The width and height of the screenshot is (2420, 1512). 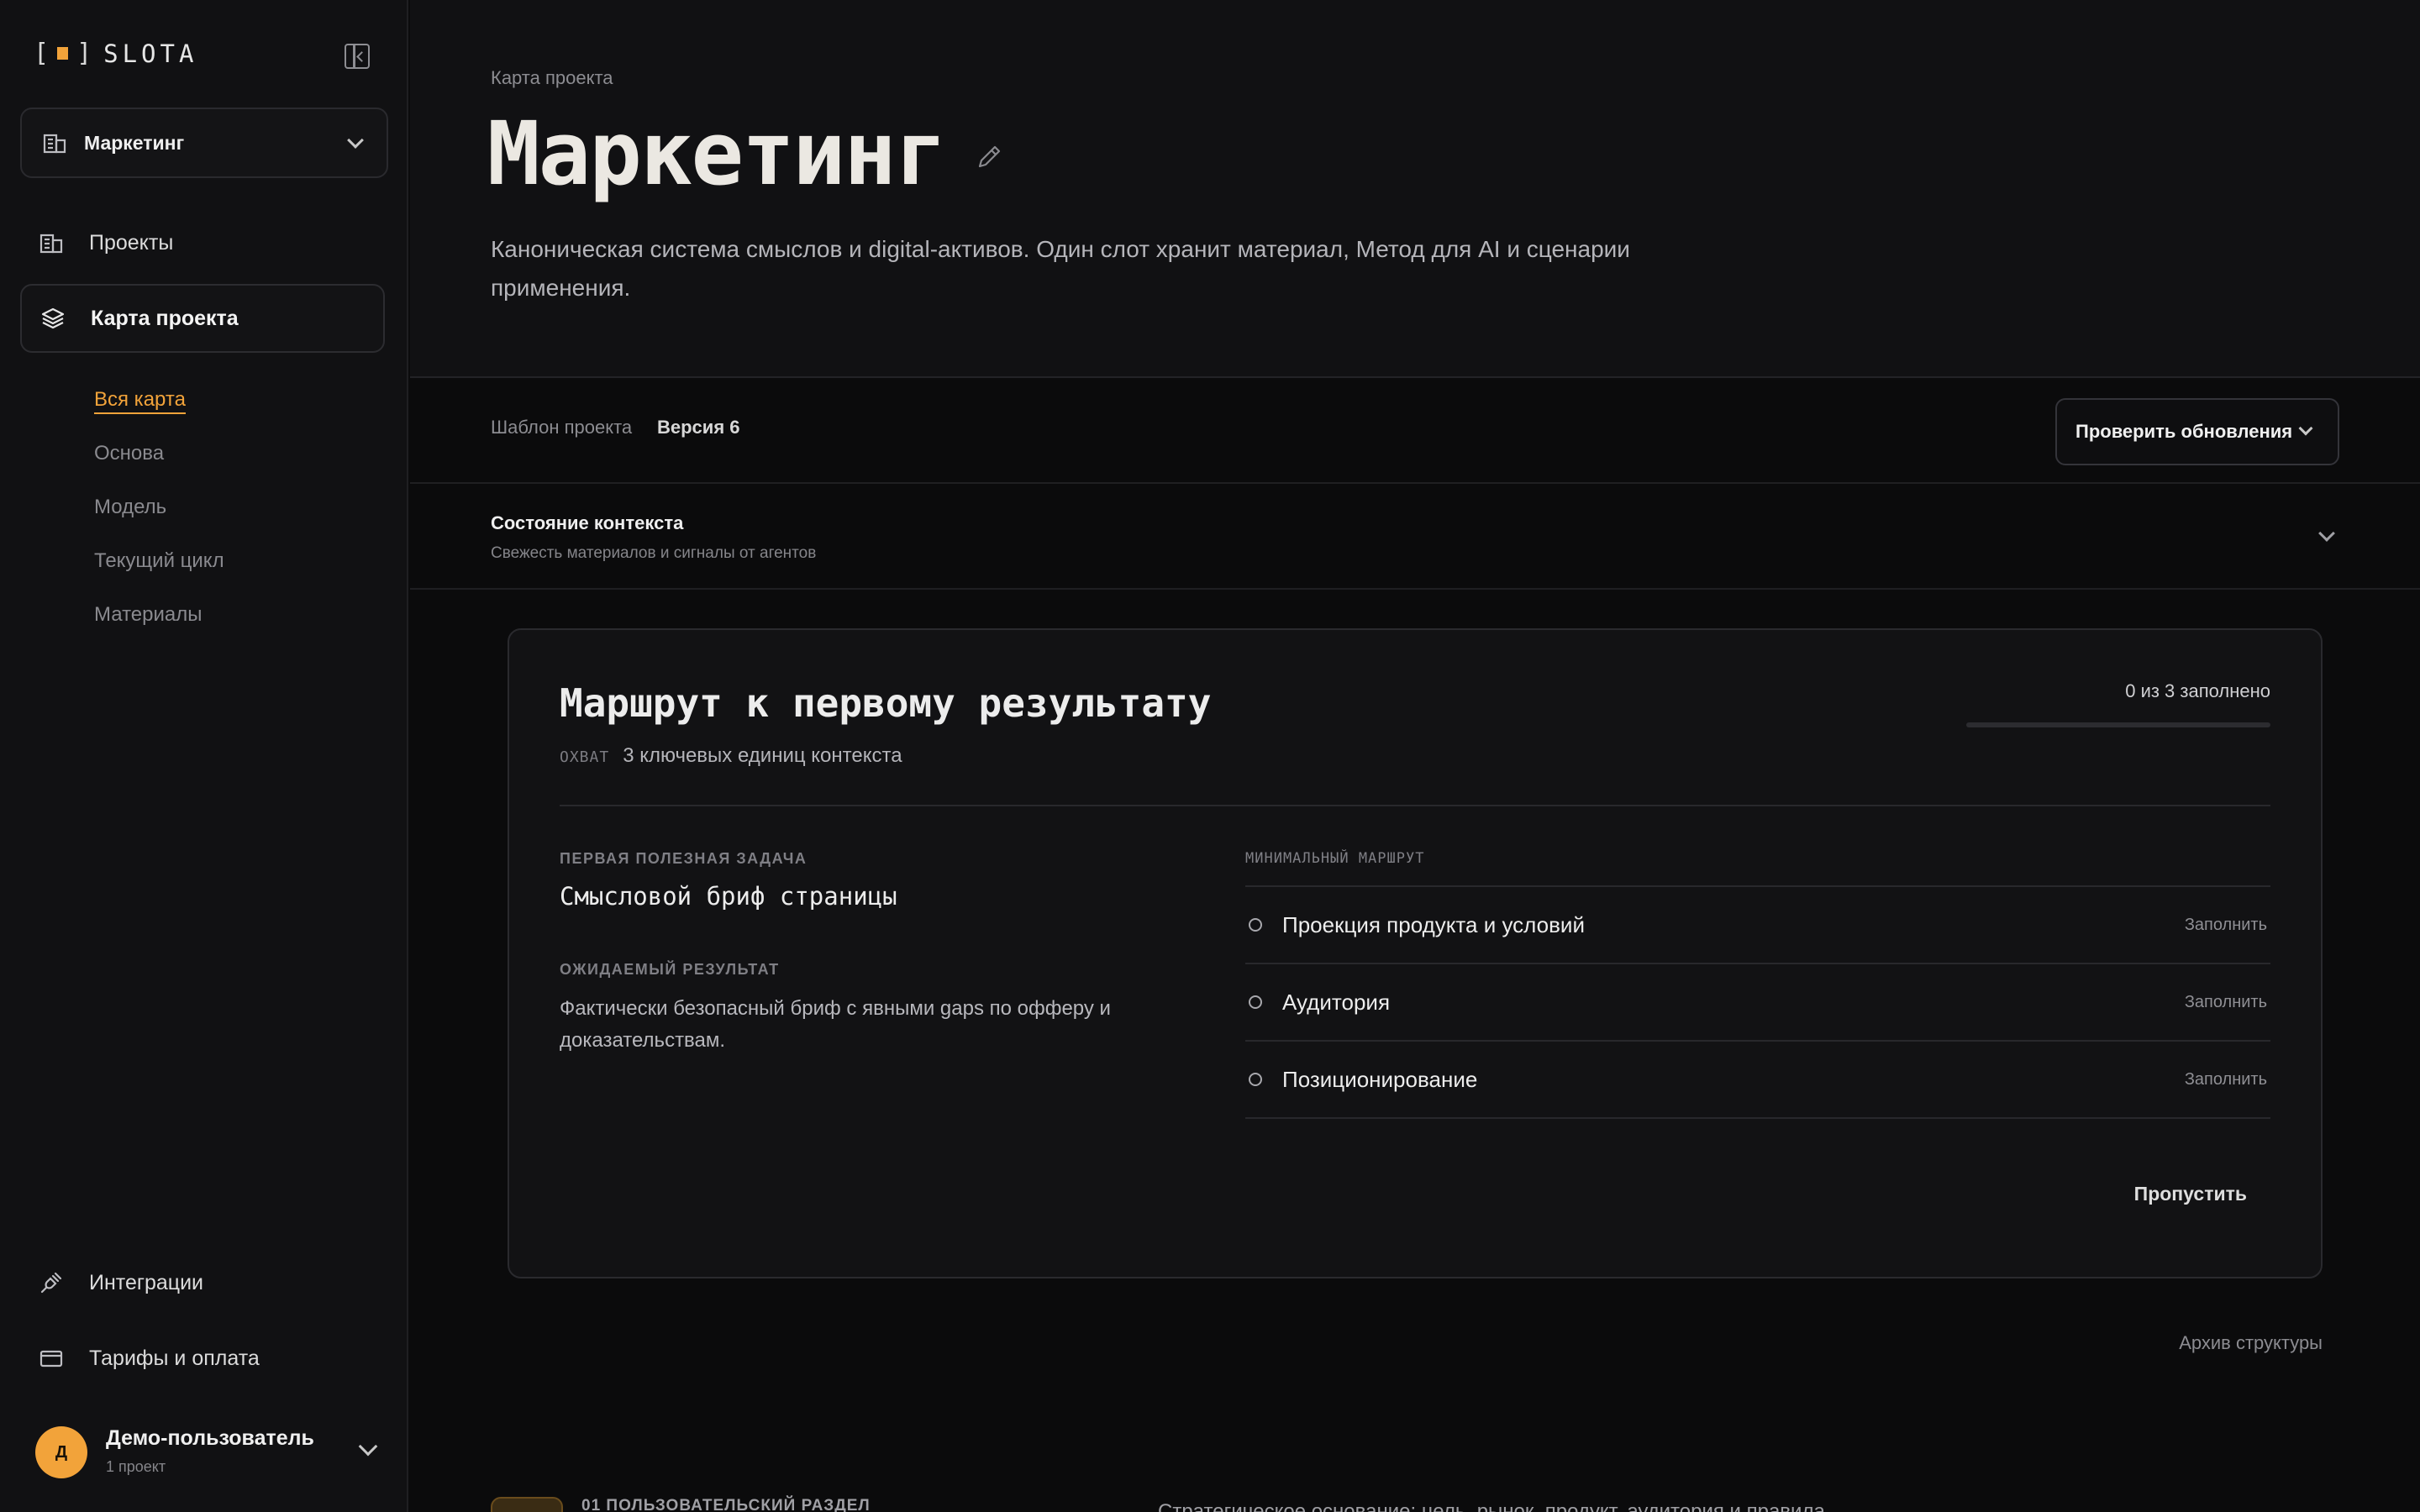 I want to click on layers-icon, so click(x=53, y=318).